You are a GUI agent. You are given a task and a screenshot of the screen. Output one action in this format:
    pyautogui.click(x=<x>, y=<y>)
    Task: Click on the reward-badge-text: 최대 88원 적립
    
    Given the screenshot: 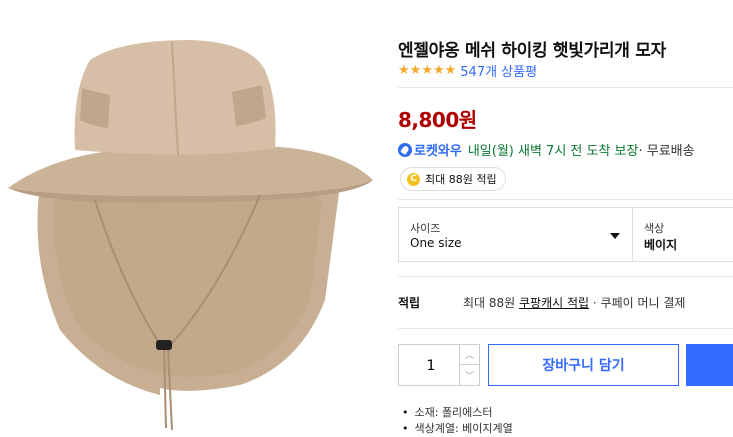 What is the action you would take?
    pyautogui.click(x=461, y=179)
    